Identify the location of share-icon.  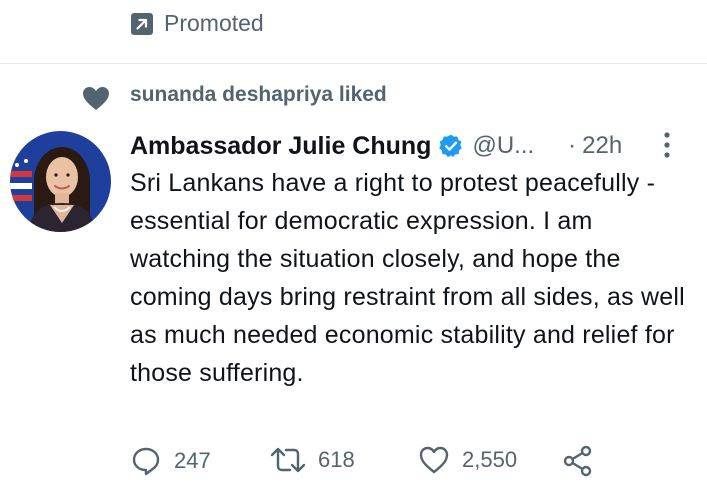
(578, 461).